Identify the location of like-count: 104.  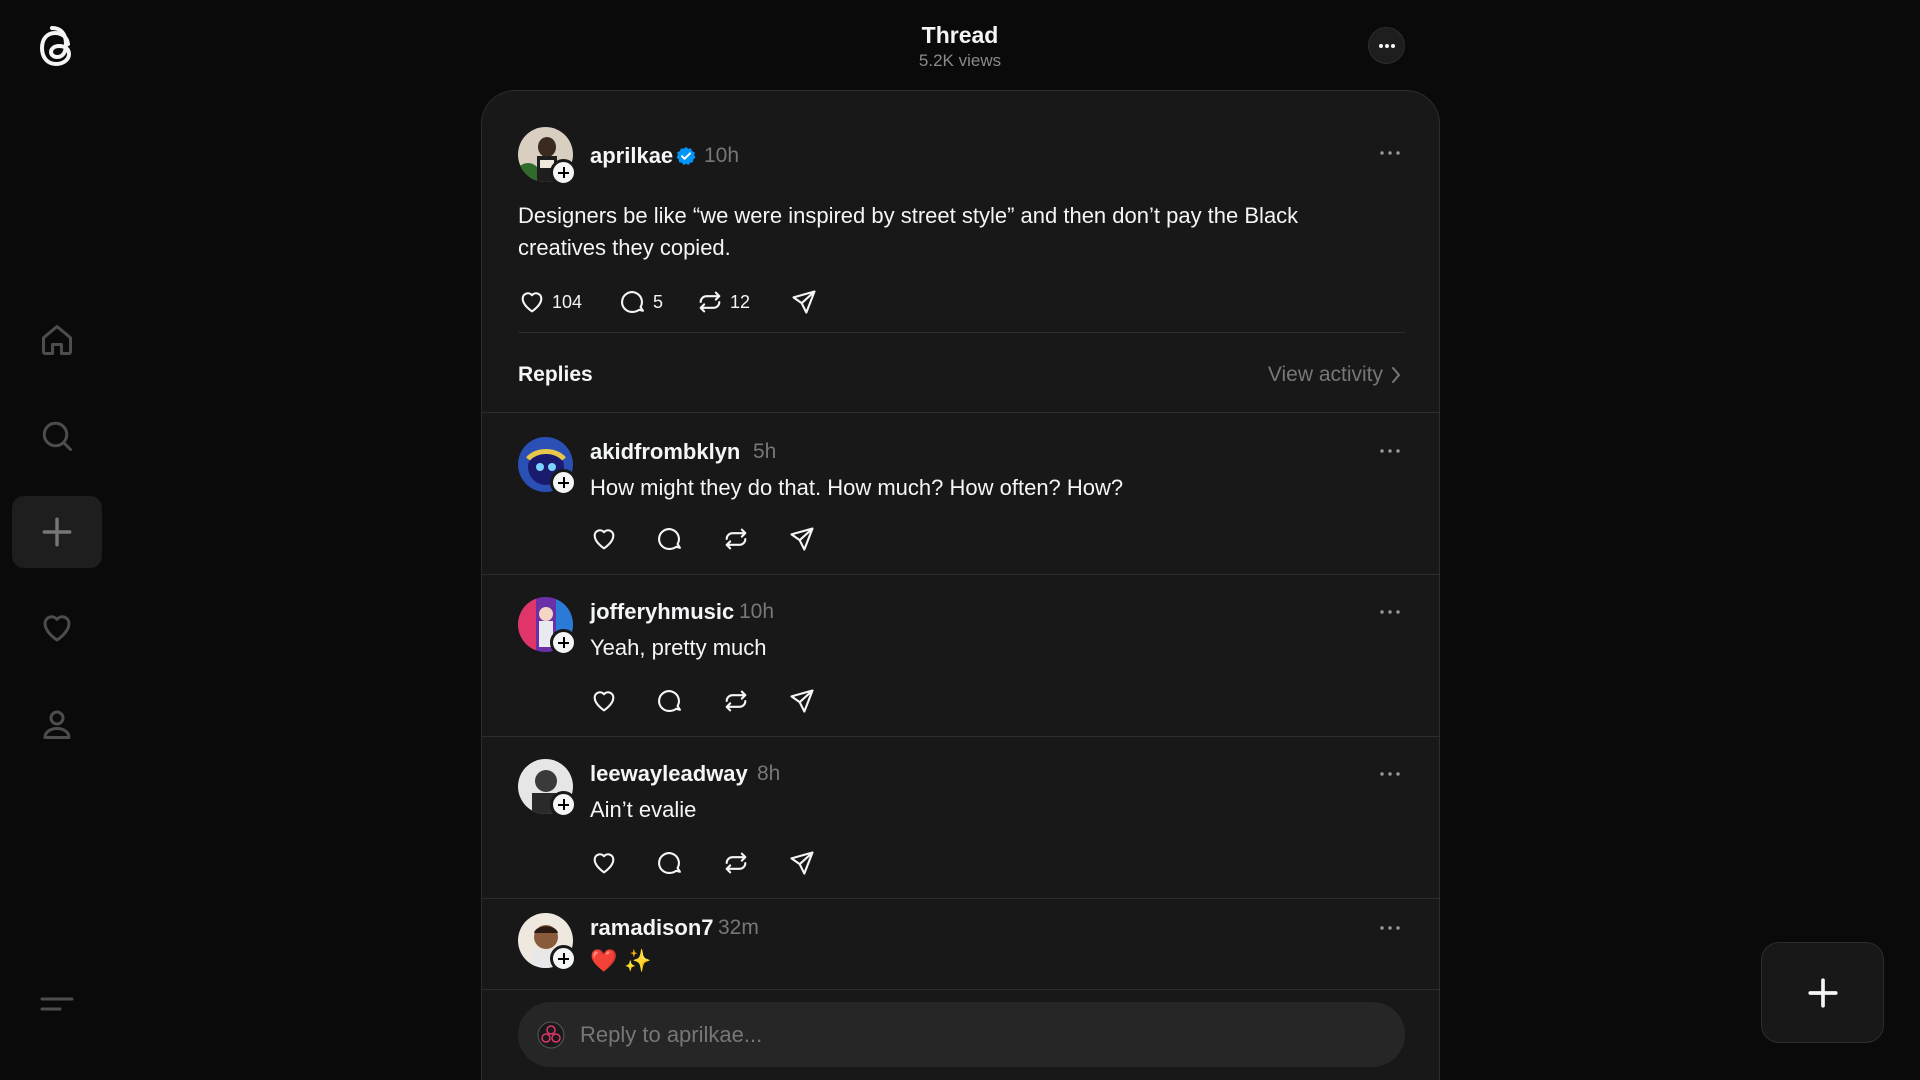
(567, 301).